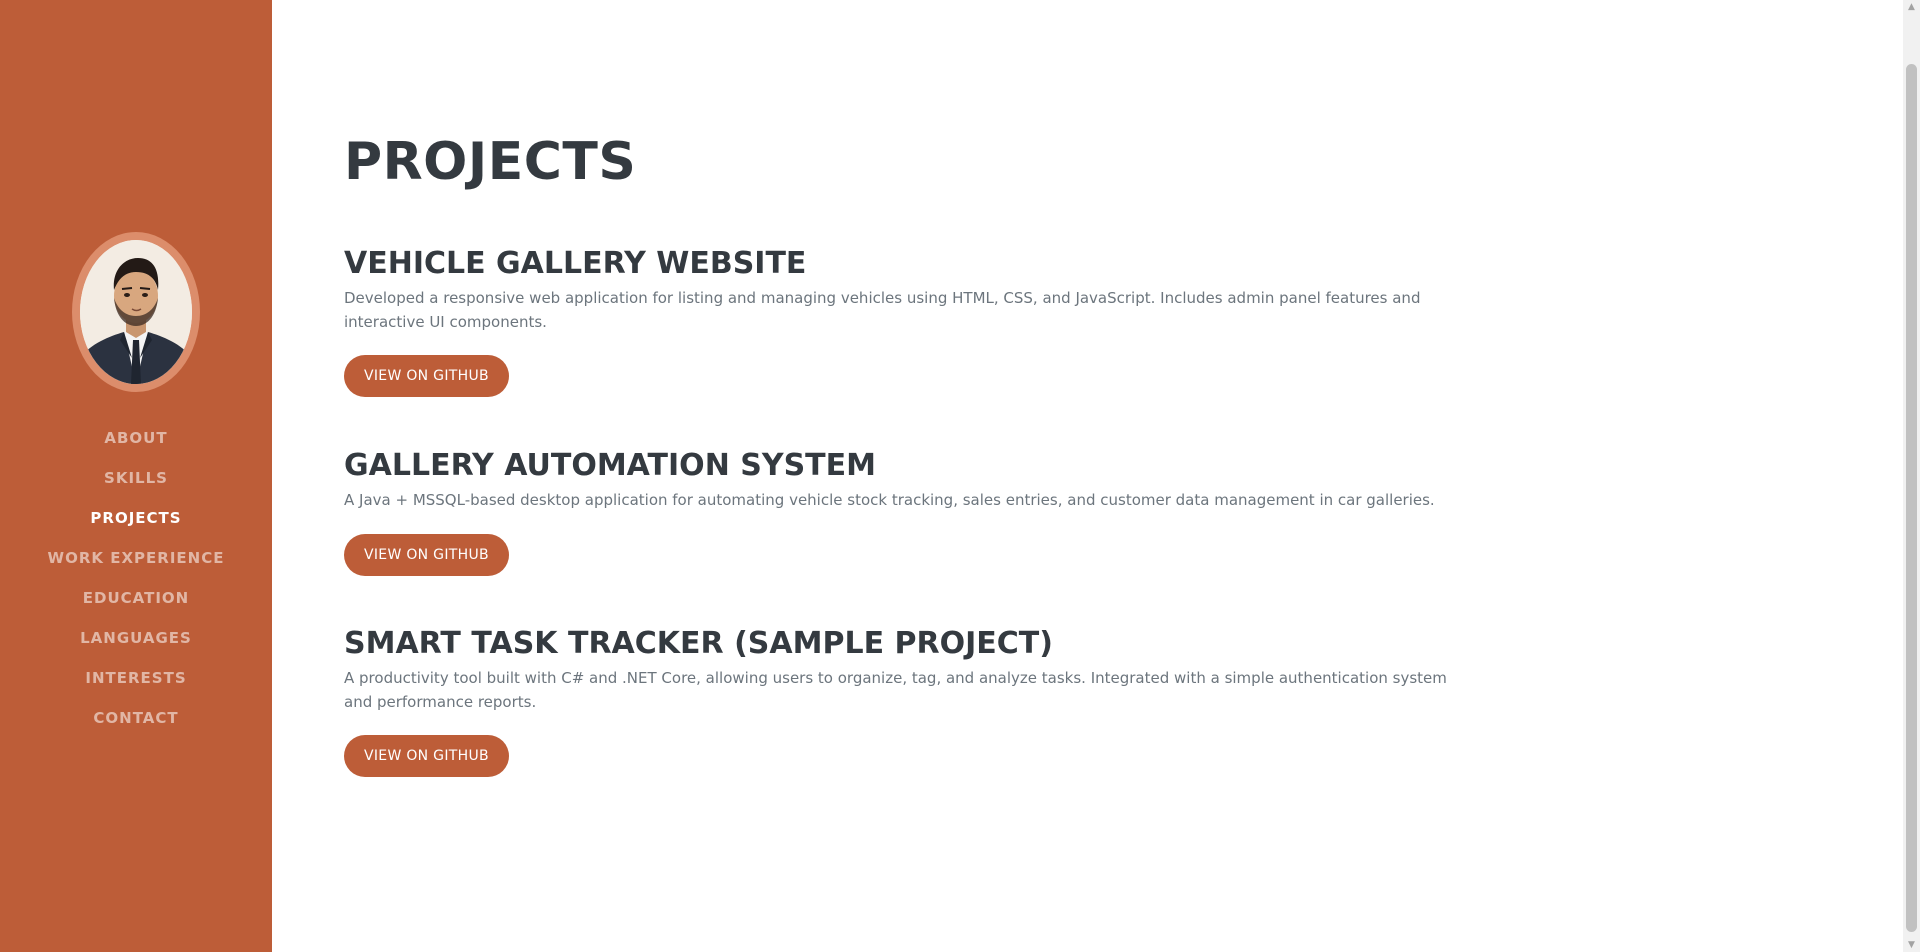 Image resolution: width=1920 pixels, height=952 pixels. I want to click on avatar-frame, so click(136, 312).